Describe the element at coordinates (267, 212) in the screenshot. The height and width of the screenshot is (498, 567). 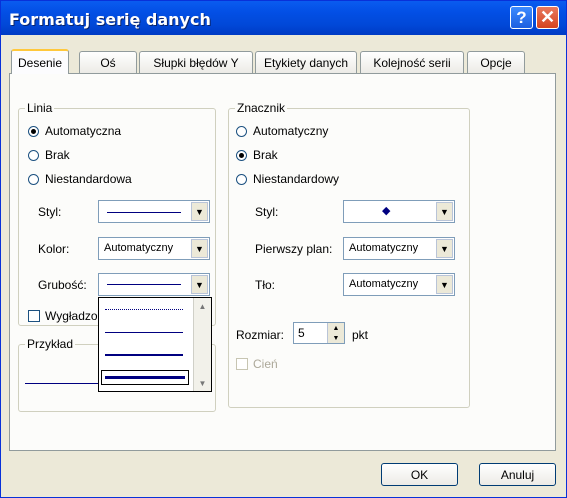
I see `znacznik-styl-label: Styl:` at that location.